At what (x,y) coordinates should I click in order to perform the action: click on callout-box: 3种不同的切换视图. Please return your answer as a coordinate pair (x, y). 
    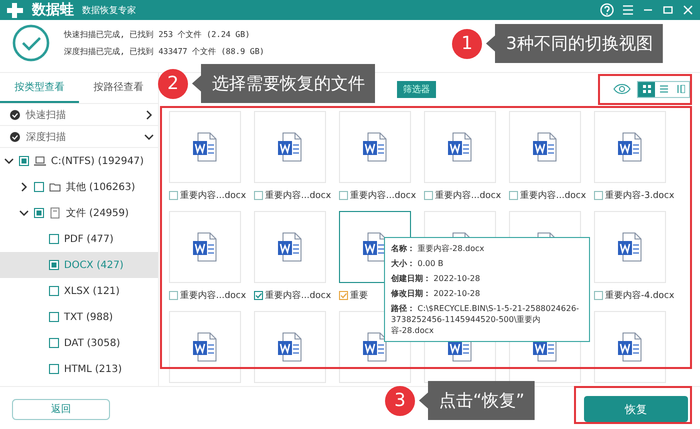
    Looking at the image, I should click on (574, 43).